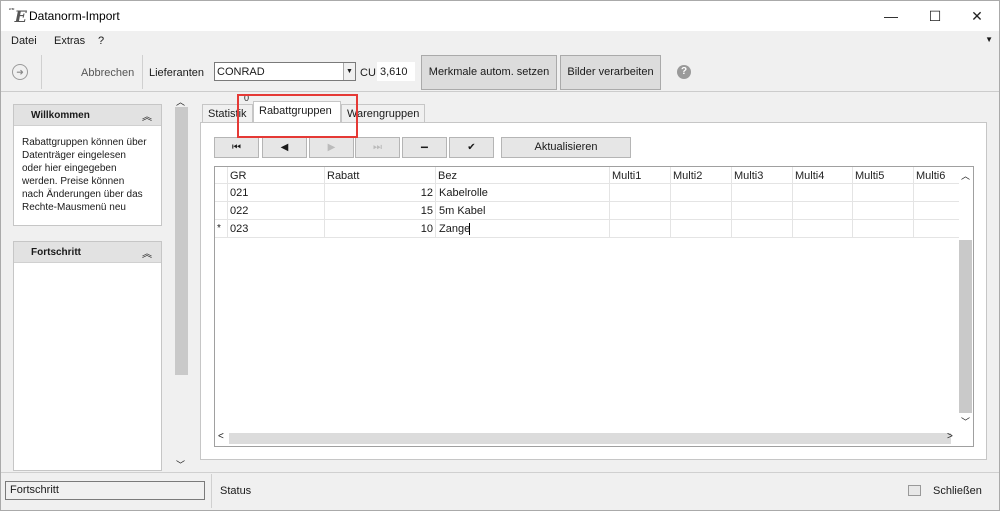 The width and height of the screenshot is (1000, 511). What do you see at coordinates (377, 147) in the screenshot?
I see `last-record-button: ⏭` at bounding box center [377, 147].